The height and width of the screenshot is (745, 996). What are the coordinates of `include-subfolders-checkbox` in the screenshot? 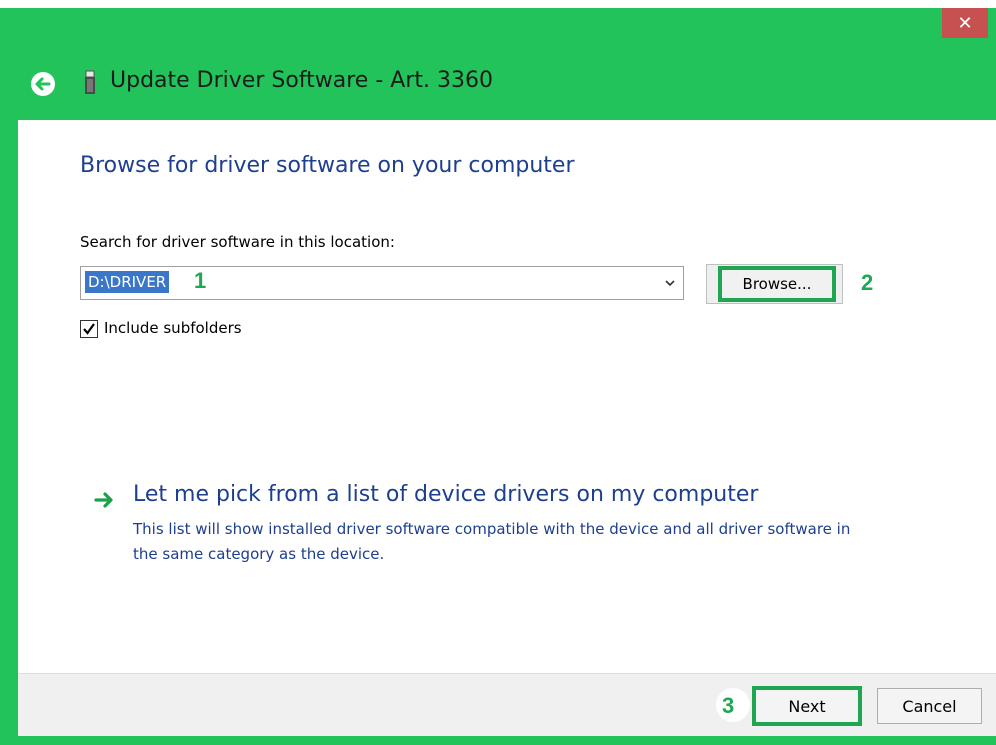 It's located at (89, 329).